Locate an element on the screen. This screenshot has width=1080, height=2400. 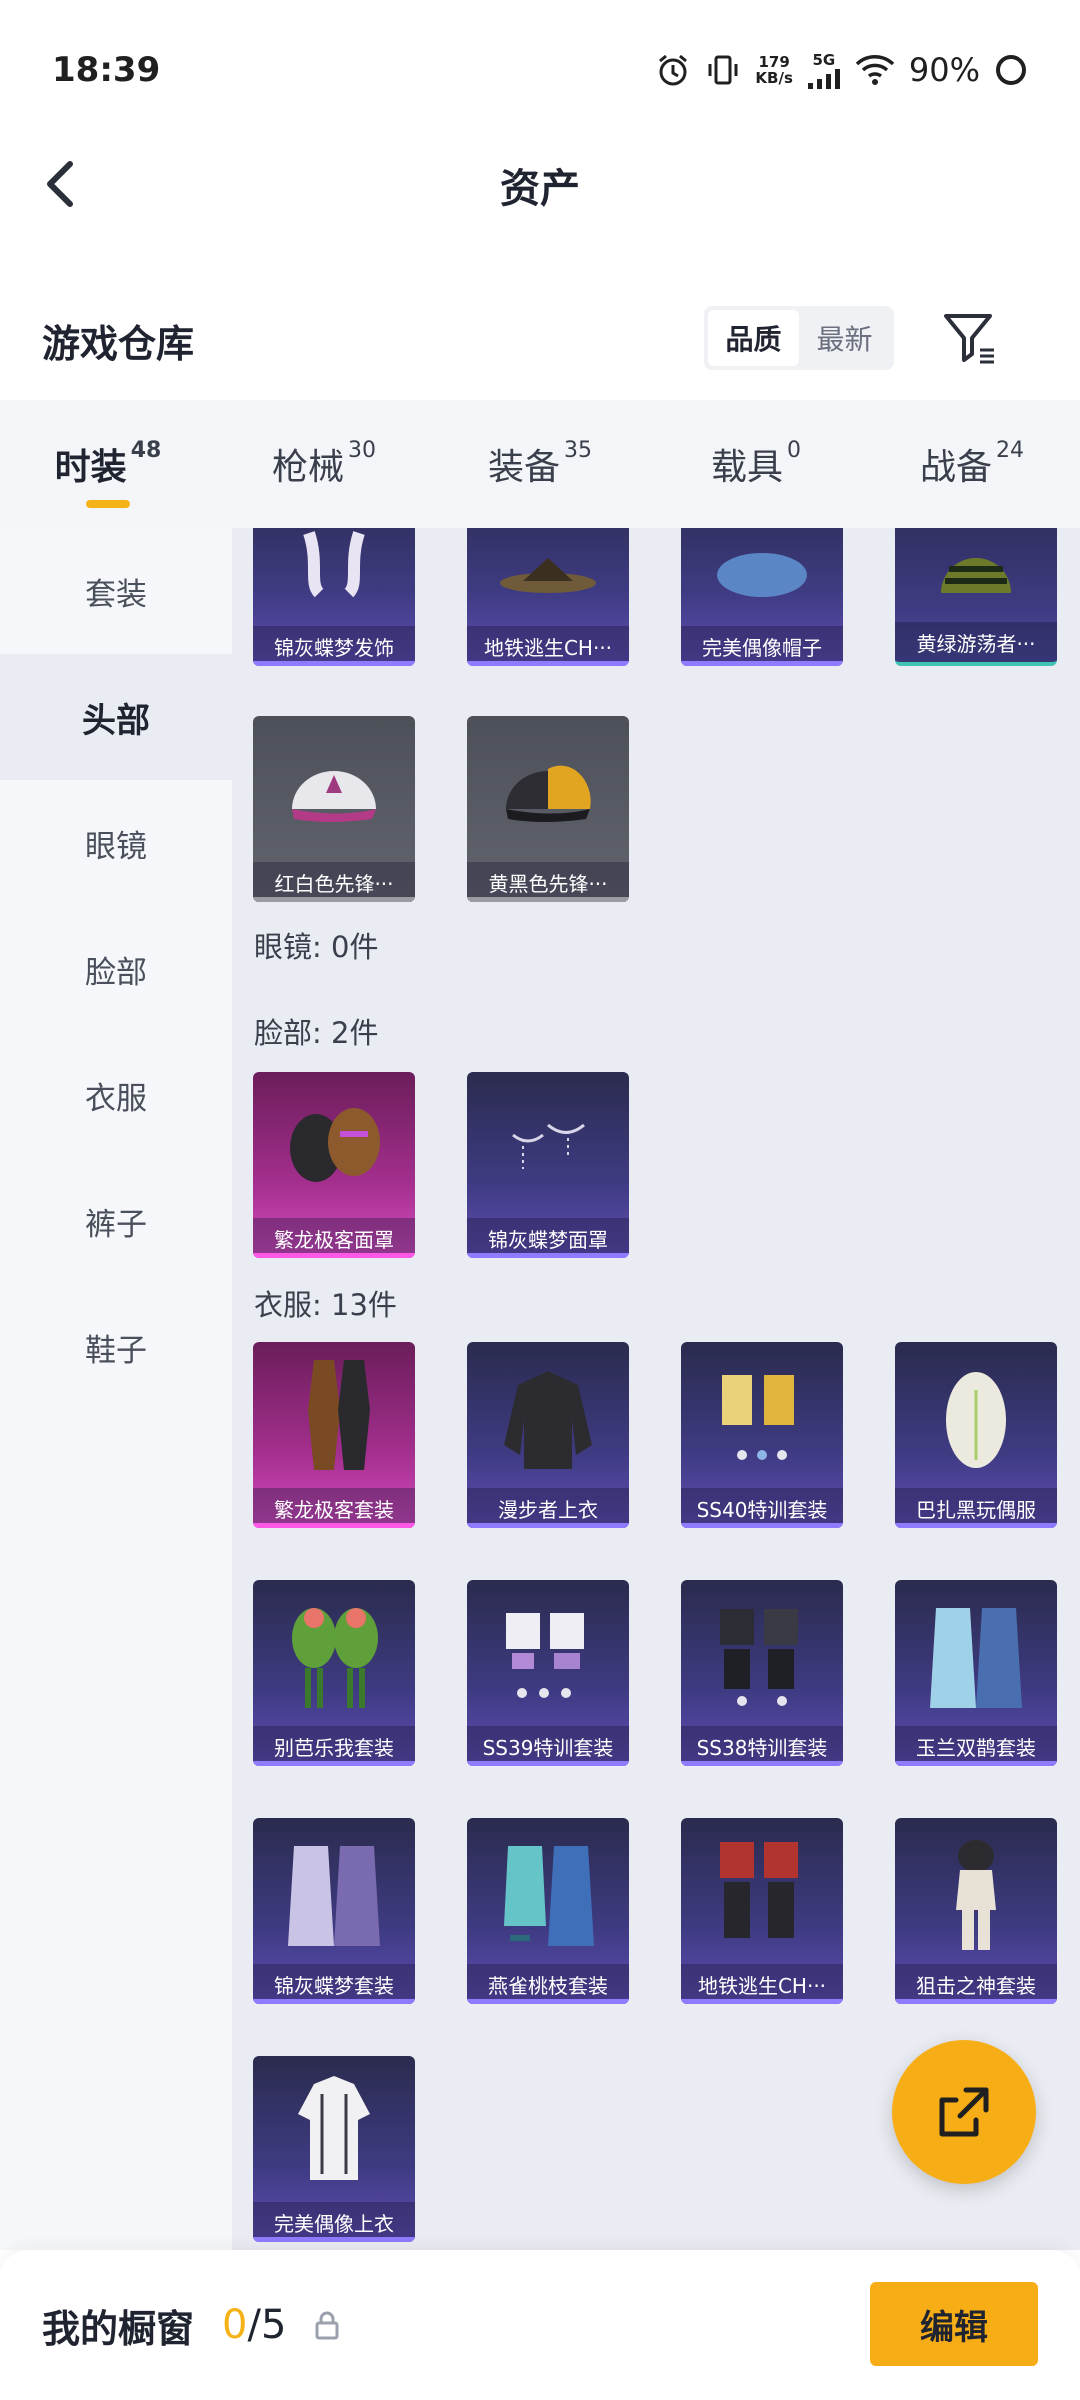
tab-count: 48 is located at coordinates (146, 450).